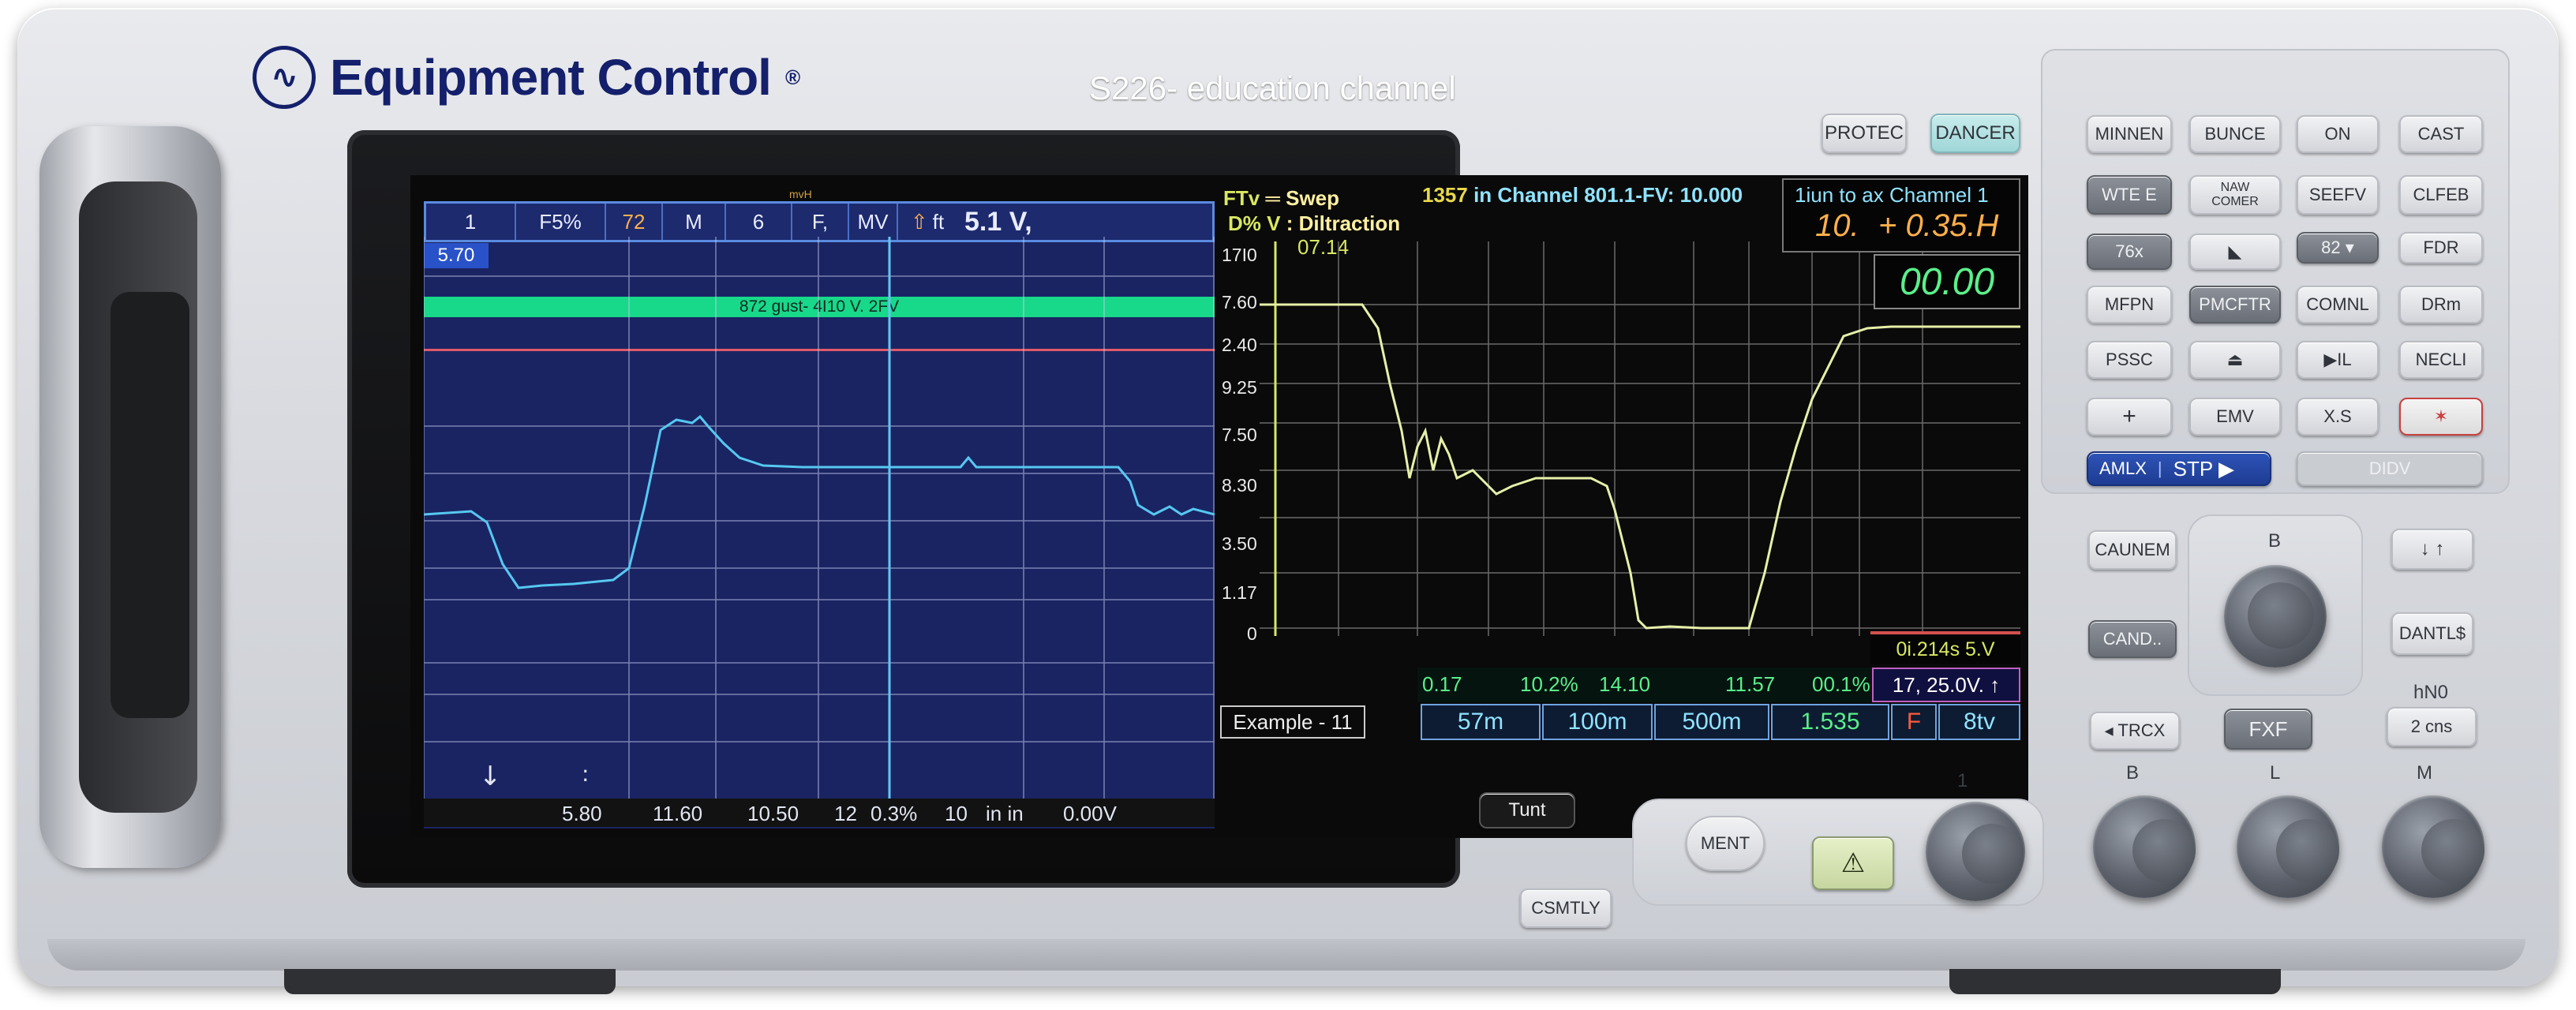  I want to click on registered-mark: ®, so click(792, 77).